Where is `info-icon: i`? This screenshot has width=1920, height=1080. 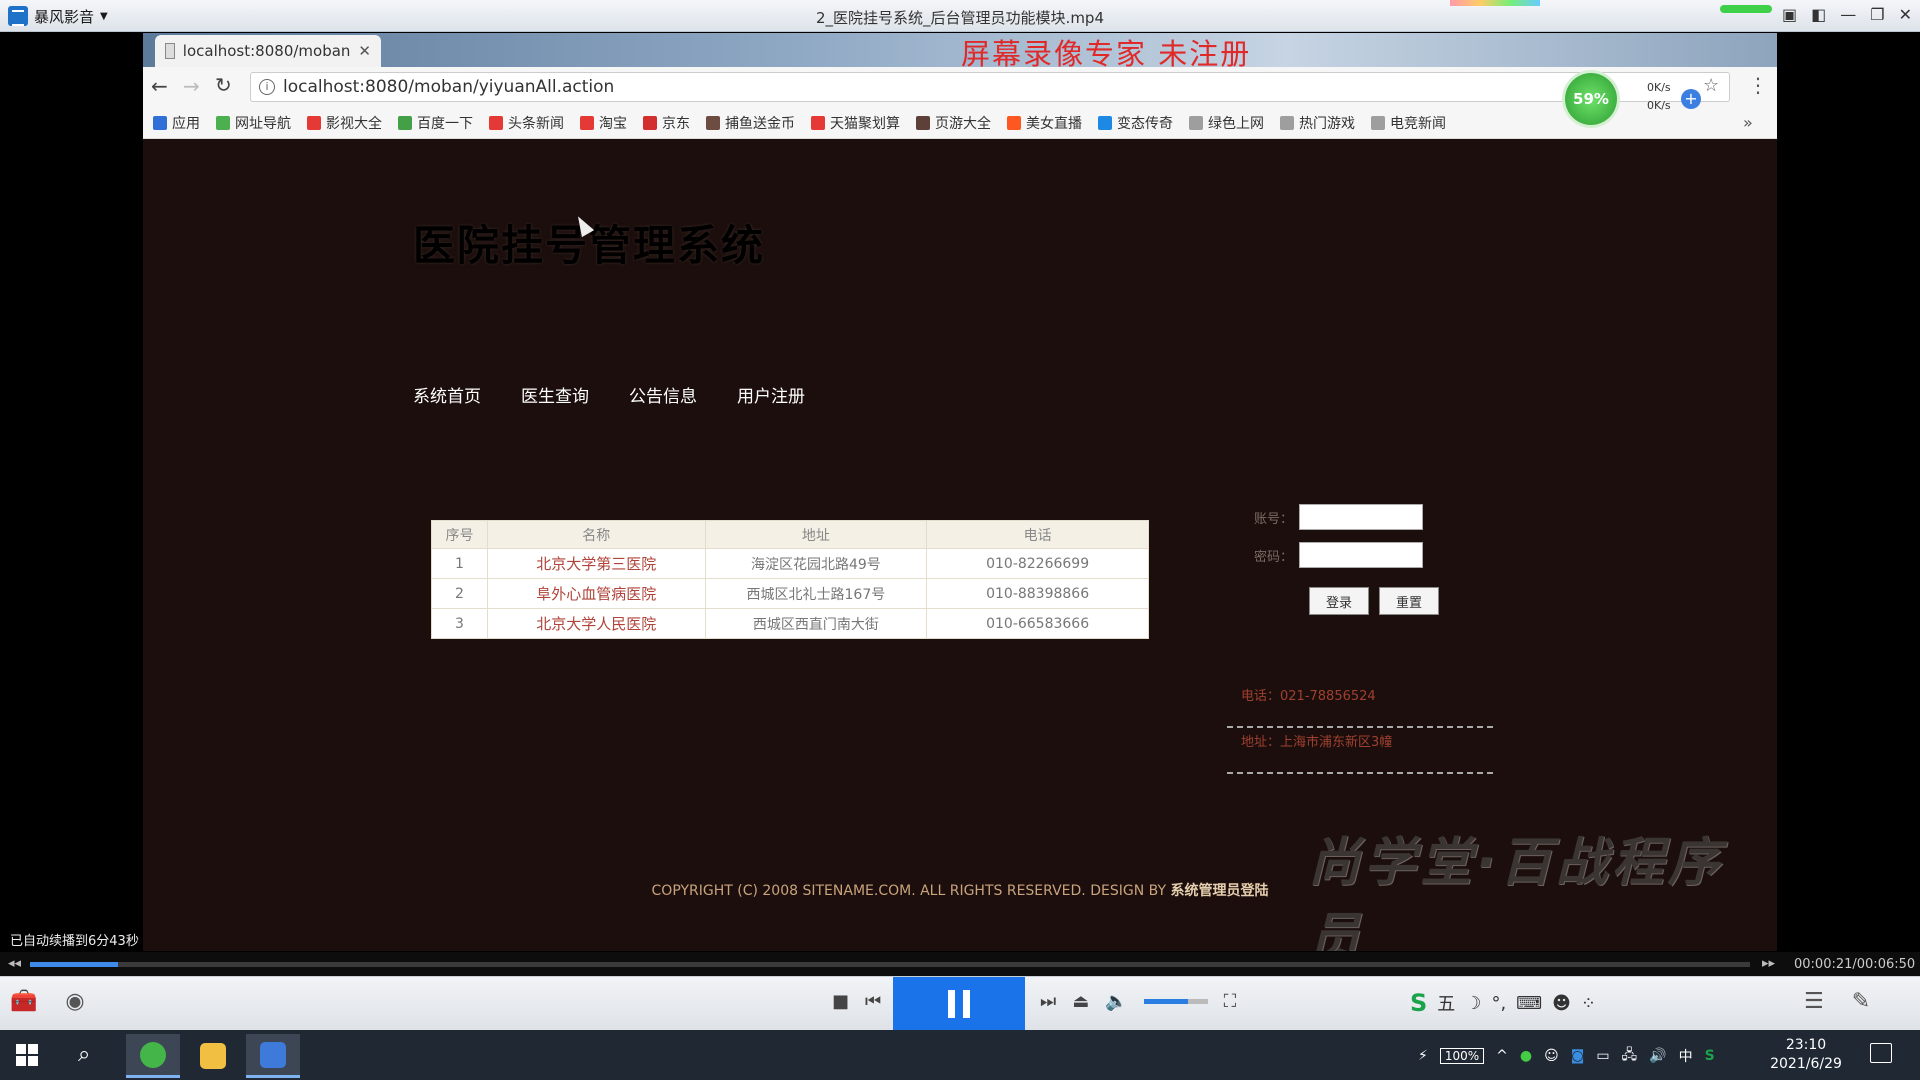 info-icon: i is located at coordinates (267, 87).